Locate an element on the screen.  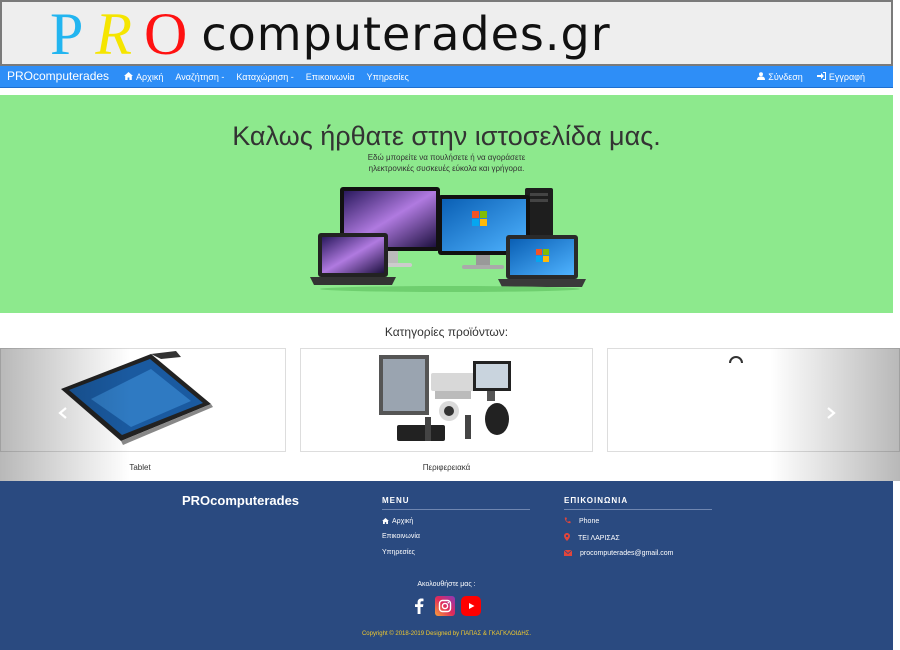
footer-contact-address: ΤΕΙ ΛΑΡΙΣΑΣ is located at coordinates (592, 538).